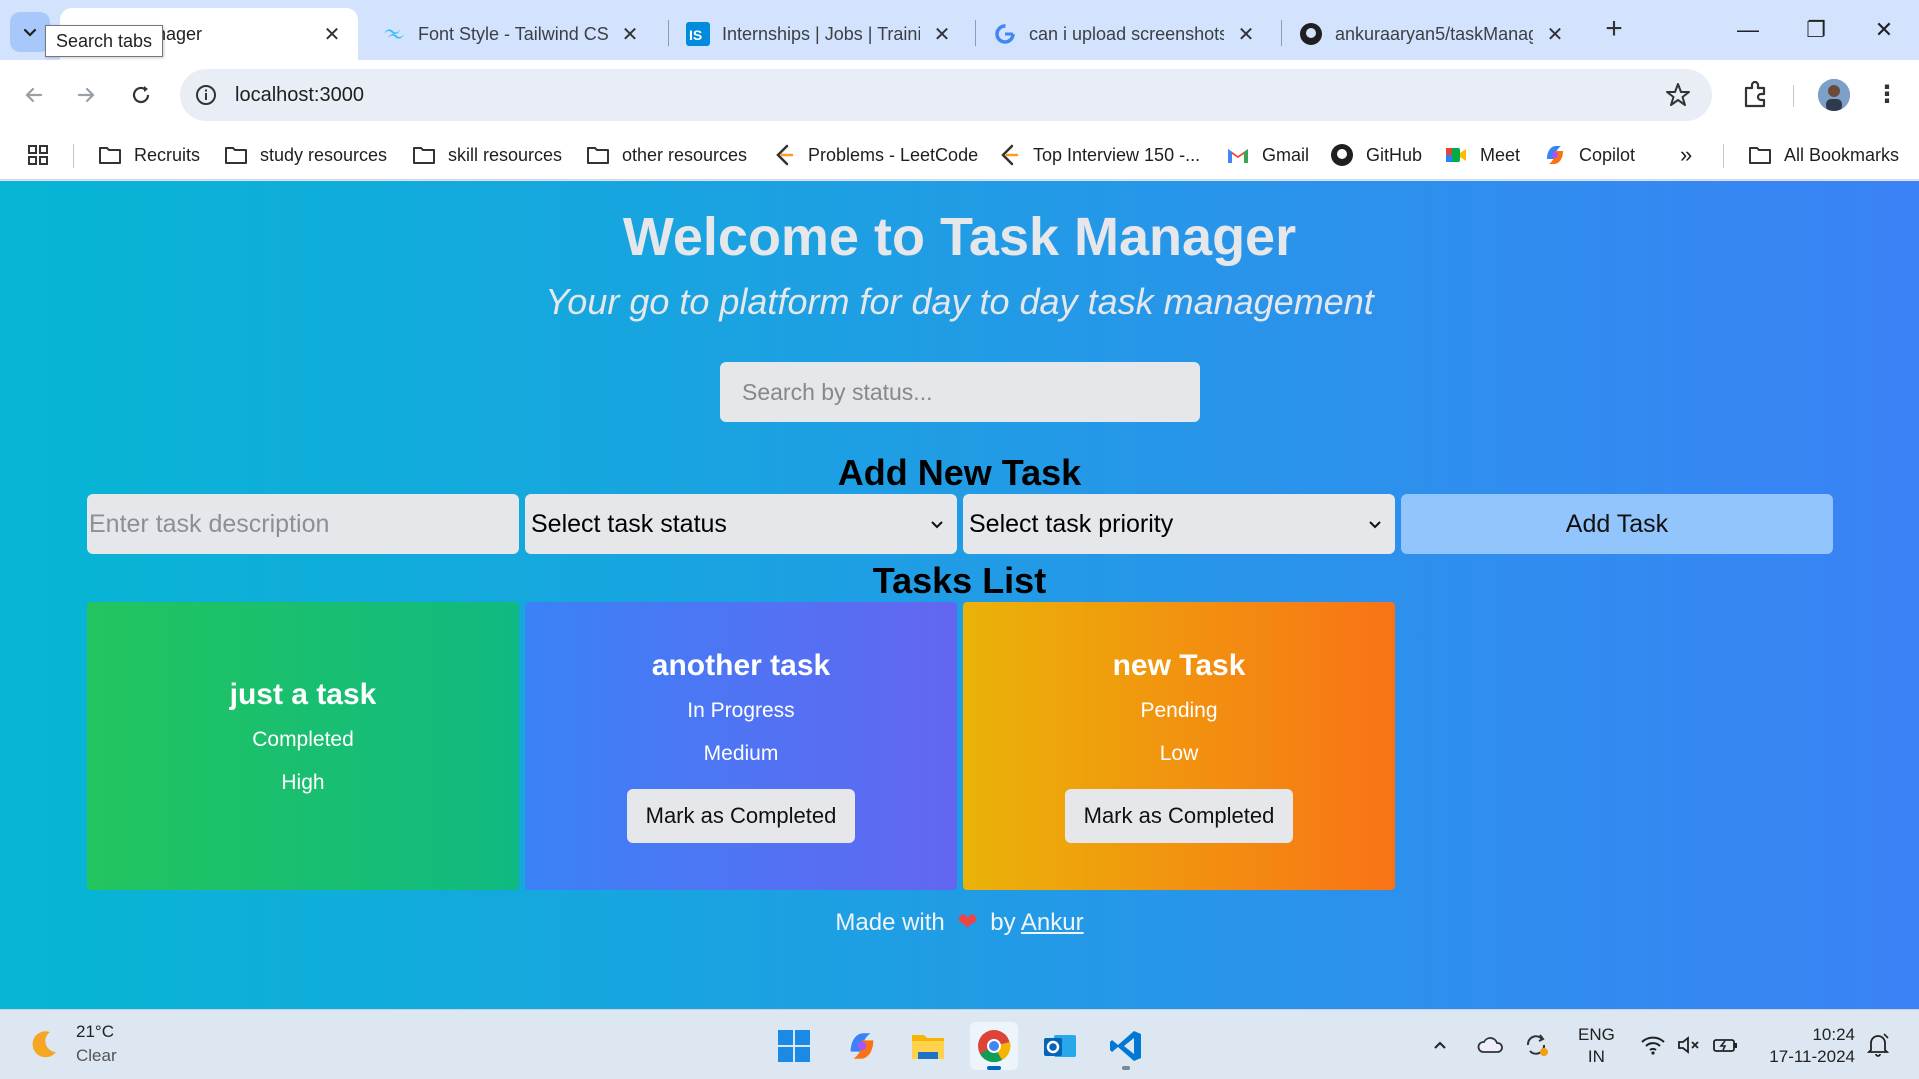 The height and width of the screenshot is (1079, 1919). I want to click on minimize-icon: —, so click(1748, 30).